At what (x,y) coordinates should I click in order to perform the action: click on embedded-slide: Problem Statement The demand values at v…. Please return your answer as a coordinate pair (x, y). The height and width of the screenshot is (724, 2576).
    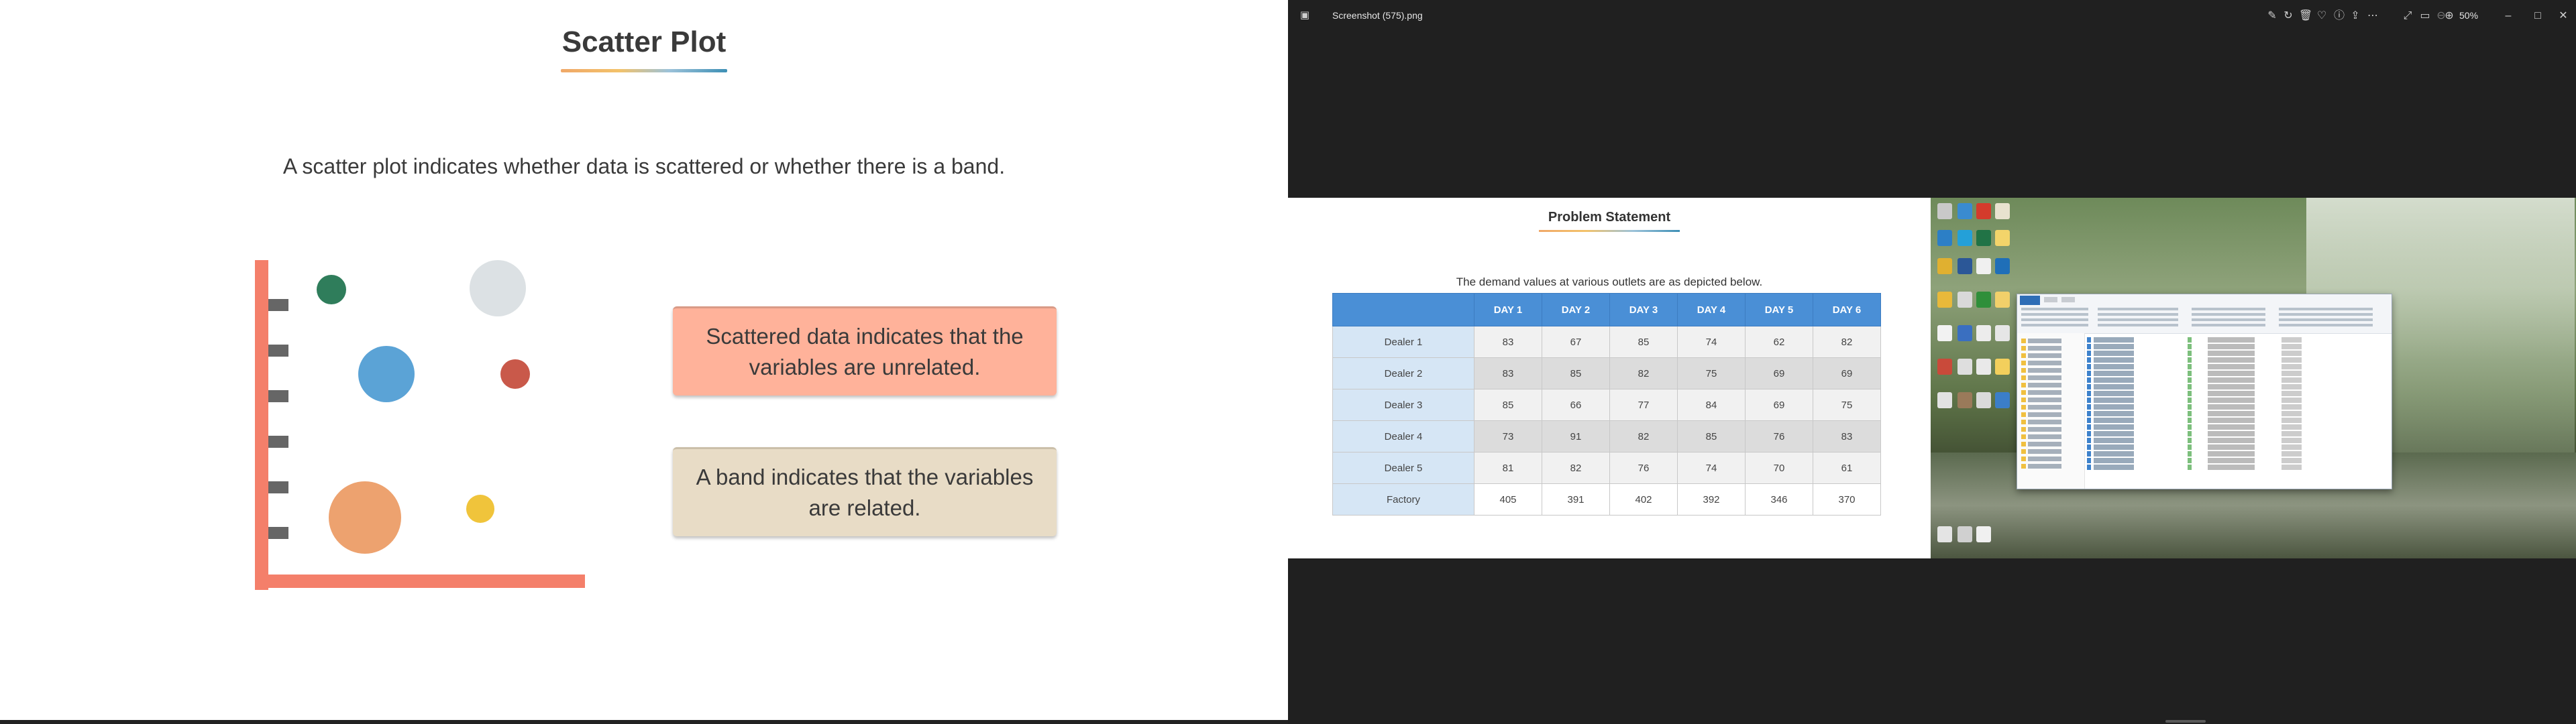
    Looking at the image, I should click on (1609, 378).